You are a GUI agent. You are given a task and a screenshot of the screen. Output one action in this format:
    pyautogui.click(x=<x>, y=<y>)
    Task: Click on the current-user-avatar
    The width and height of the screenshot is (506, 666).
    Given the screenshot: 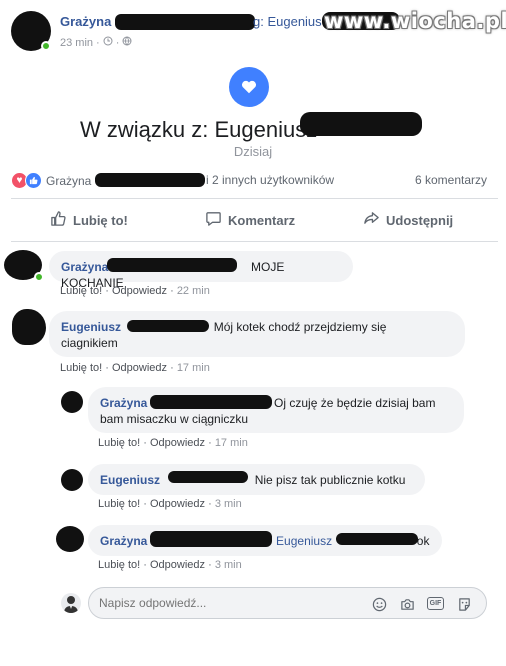 What is the action you would take?
    pyautogui.click(x=71, y=603)
    